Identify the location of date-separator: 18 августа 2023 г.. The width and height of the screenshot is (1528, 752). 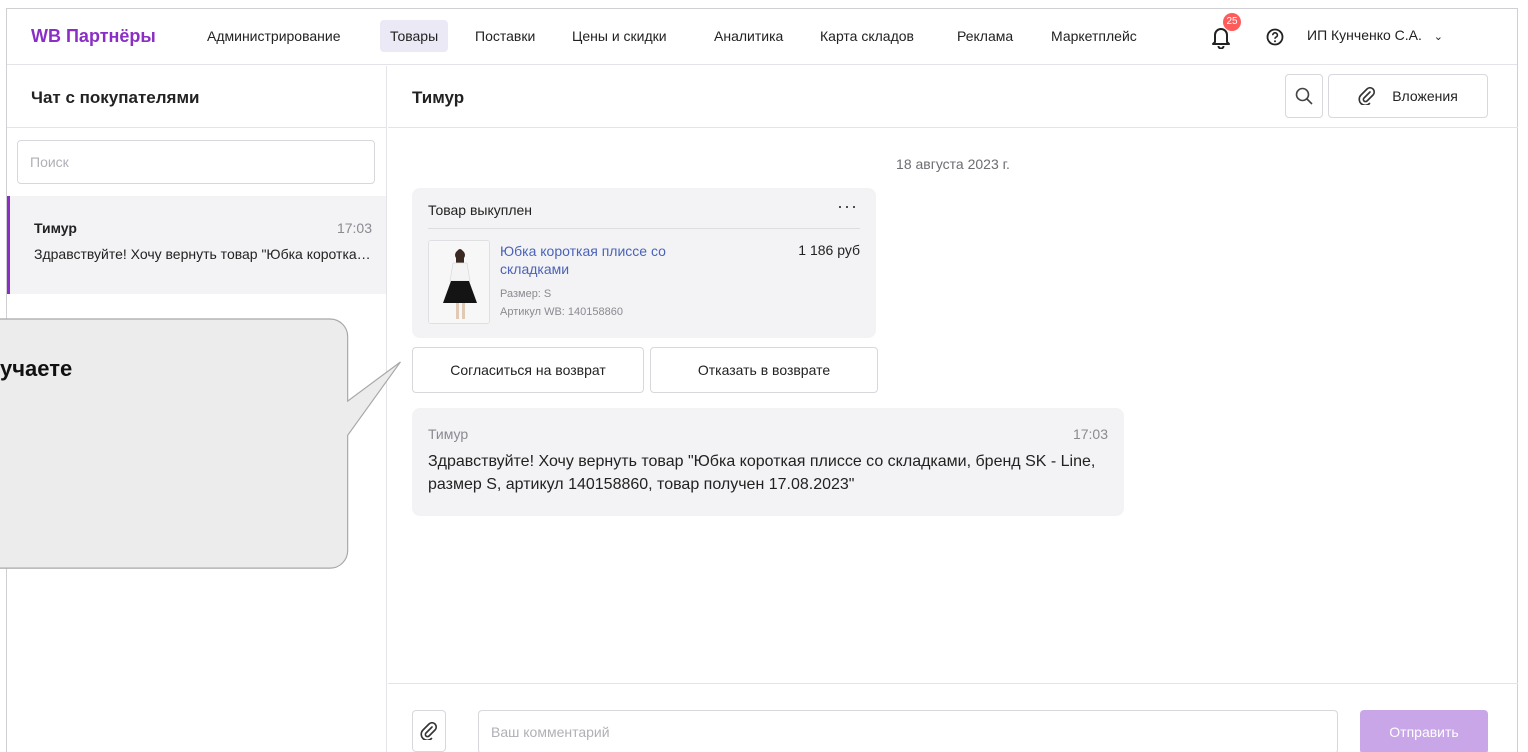
(953, 164).